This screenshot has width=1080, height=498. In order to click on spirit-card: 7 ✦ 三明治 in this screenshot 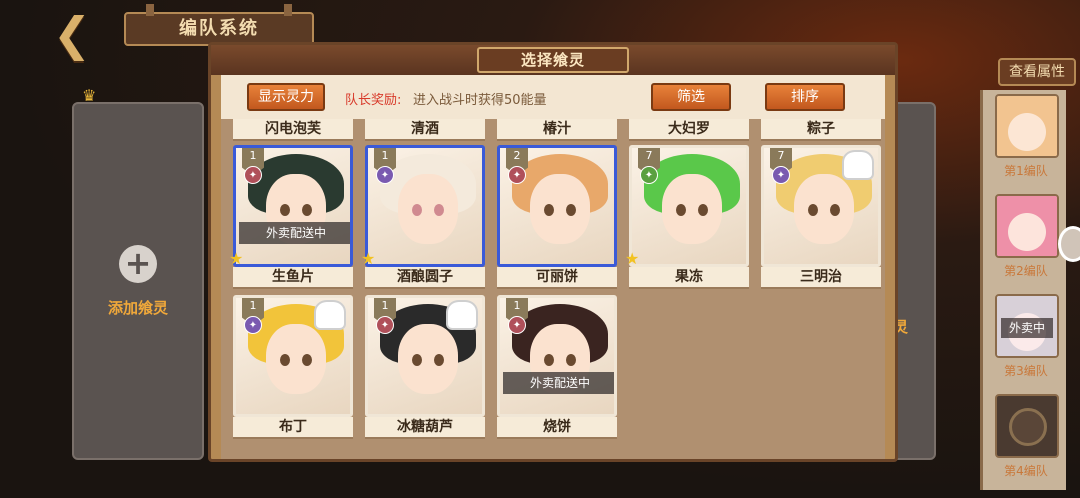, I will do `click(821, 219)`.